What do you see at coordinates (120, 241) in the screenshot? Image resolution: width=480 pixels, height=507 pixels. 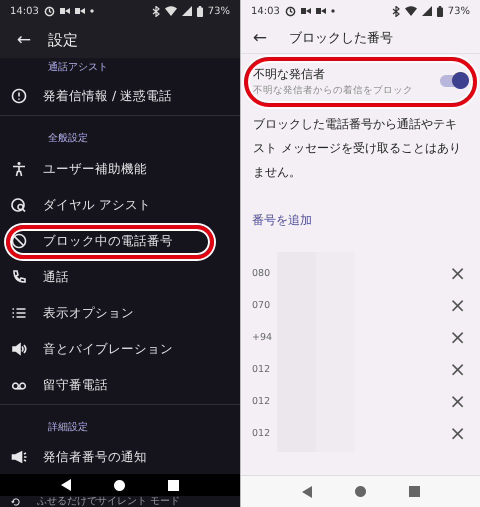 I see `settings-item: ブロック中の電話番号` at bounding box center [120, 241].